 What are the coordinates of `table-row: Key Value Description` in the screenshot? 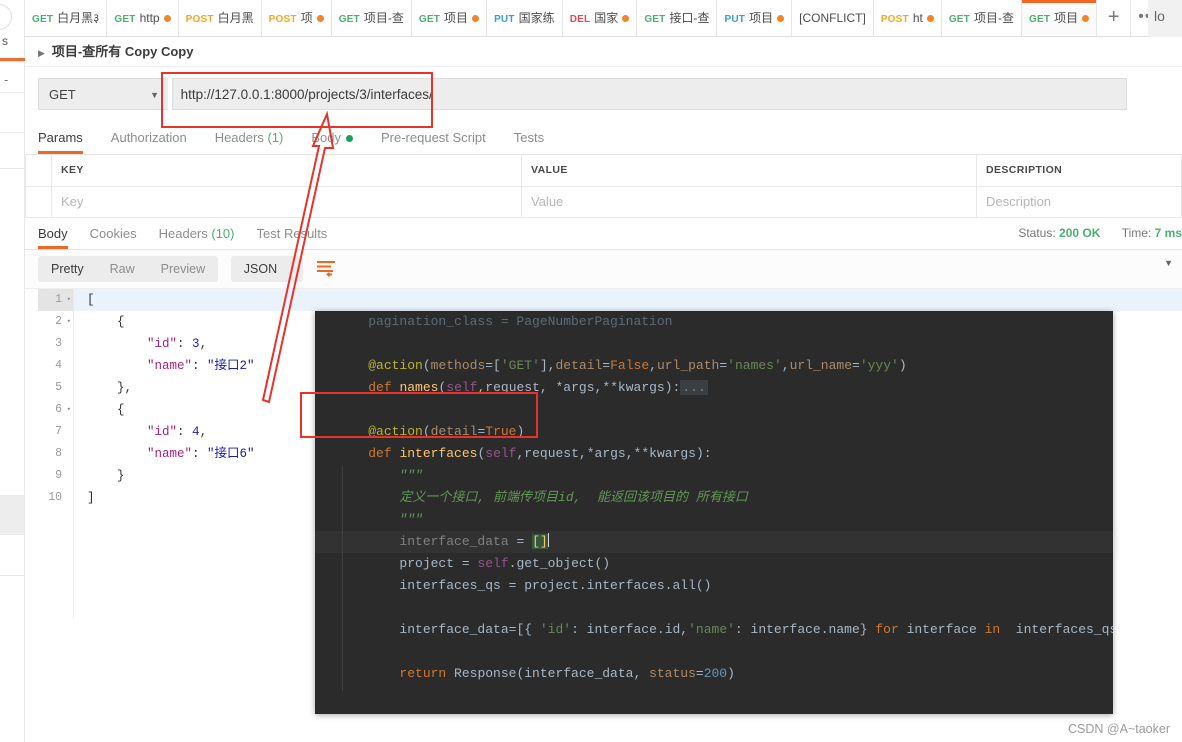 It's located at (603, 202).